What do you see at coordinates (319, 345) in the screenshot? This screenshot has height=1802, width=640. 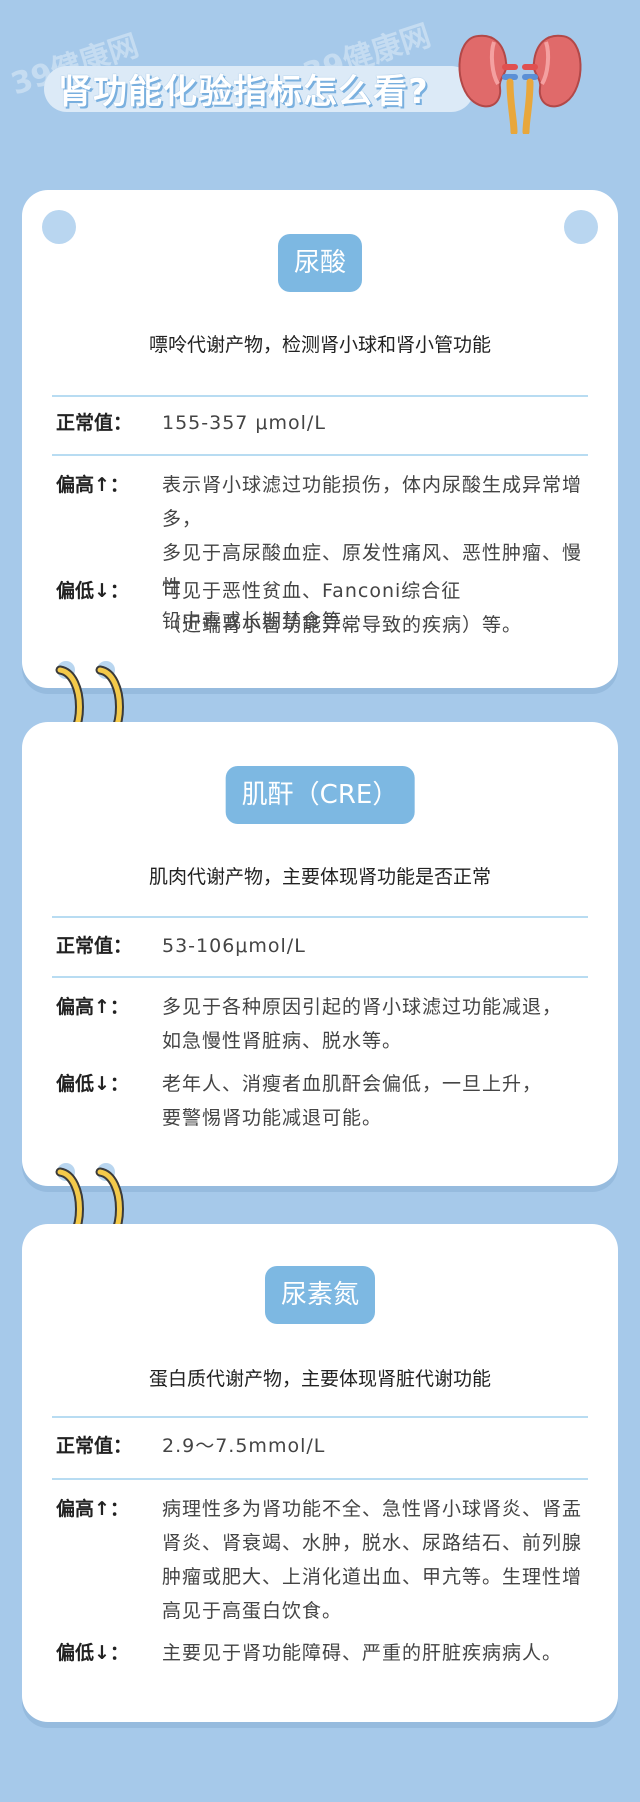 I see `card-description: 嘌呤代谢产物，检测肾小球和肾小管功能` at bounding box center [319, 345].